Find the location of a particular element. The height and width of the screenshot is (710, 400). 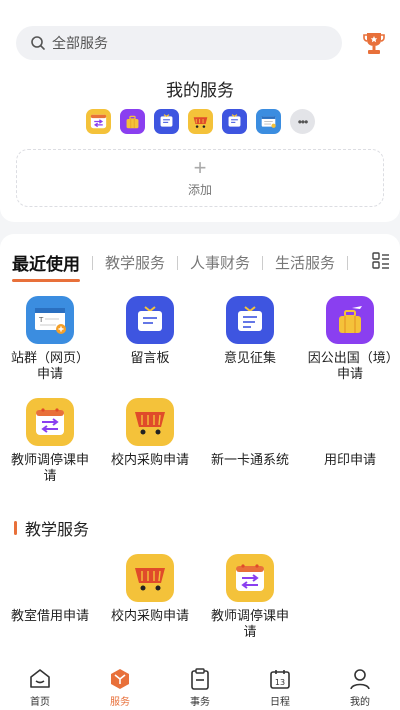

tab-active-indicator is located at coordinates (46, 280).